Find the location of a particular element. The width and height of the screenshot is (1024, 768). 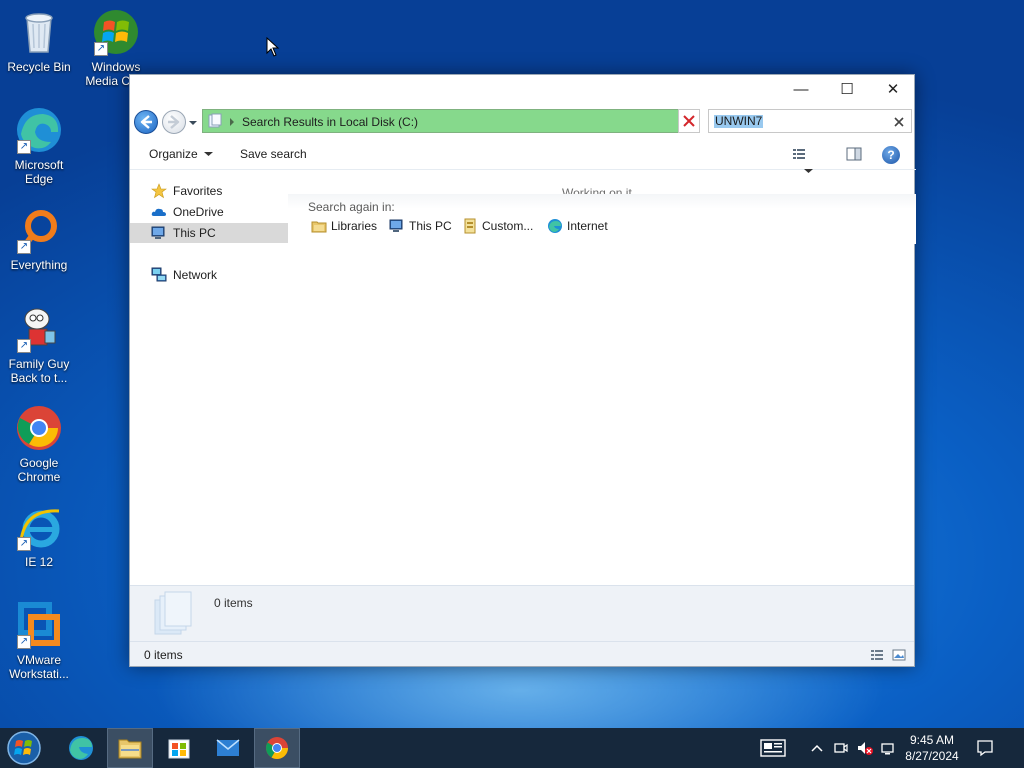

windows-media-center-icon: ↗ is located at coordinates (116, 32).